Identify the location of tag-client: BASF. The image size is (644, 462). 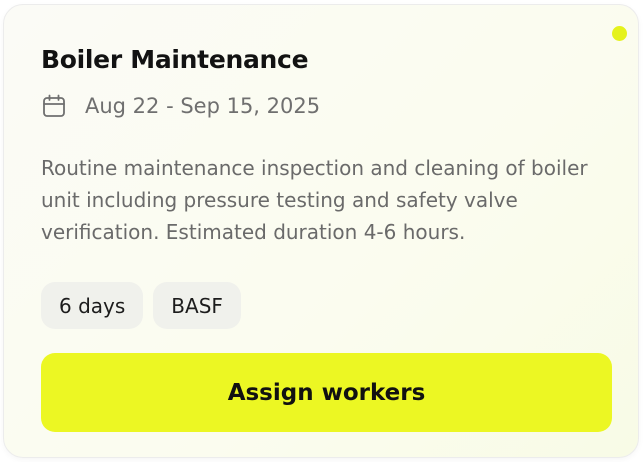
(197, 305).